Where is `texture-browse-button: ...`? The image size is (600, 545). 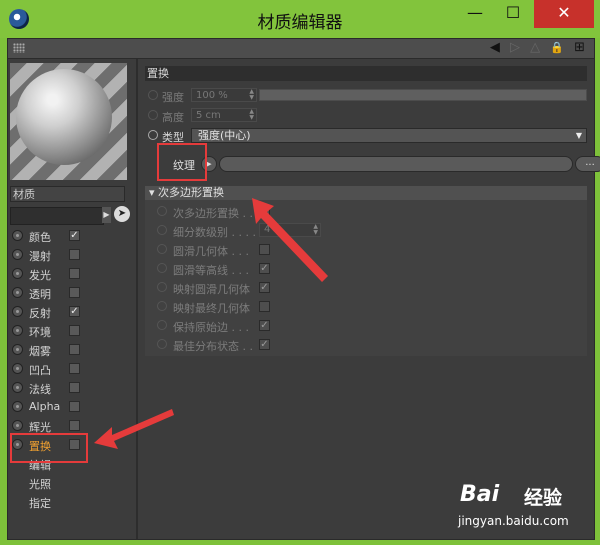 texture-browse-button: ... is located at coordinates (587, 164).